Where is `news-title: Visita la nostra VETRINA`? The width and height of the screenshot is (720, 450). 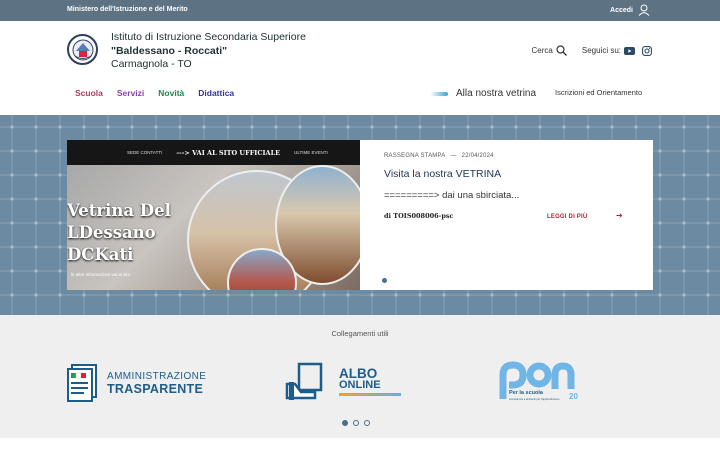 news-title: Visita la nostra VETRINA is located at coordinates (518, 174).